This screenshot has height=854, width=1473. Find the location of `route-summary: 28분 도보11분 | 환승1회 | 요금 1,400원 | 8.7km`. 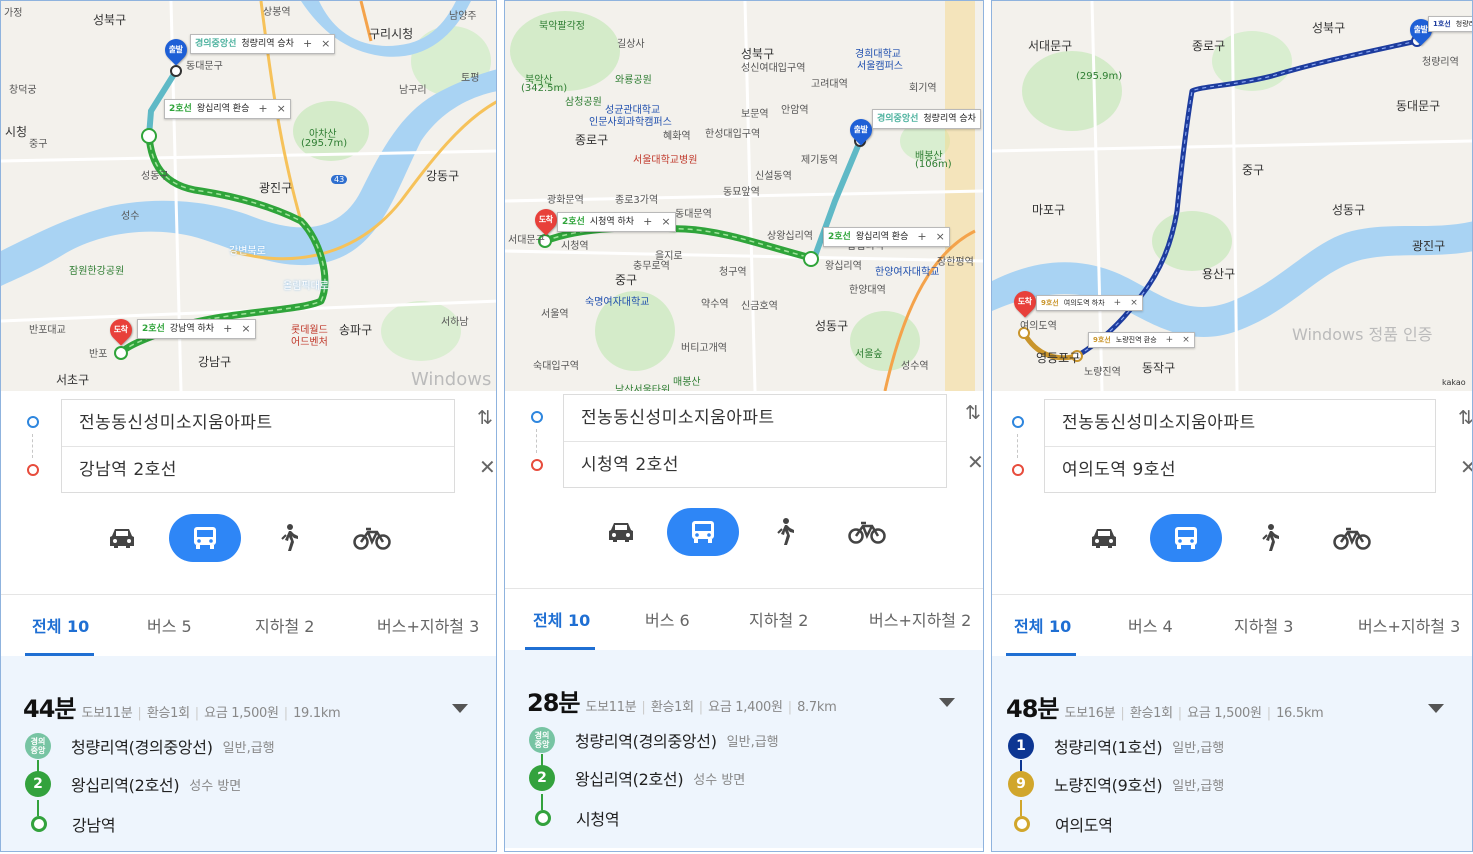

route-summary: 28분 도보11분 | 환승1회 | 요금 1,400원 | 8.7km is located at coordinates (682, 700).